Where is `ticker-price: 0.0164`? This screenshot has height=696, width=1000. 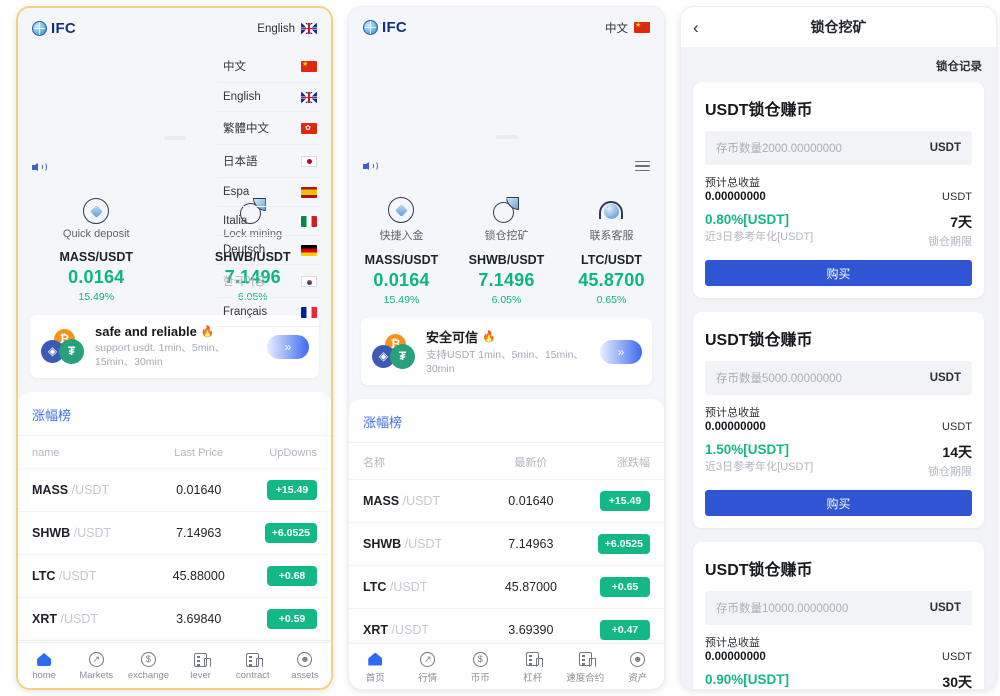
ticker-price: 0.0164 is located at coordinates (401, 280).